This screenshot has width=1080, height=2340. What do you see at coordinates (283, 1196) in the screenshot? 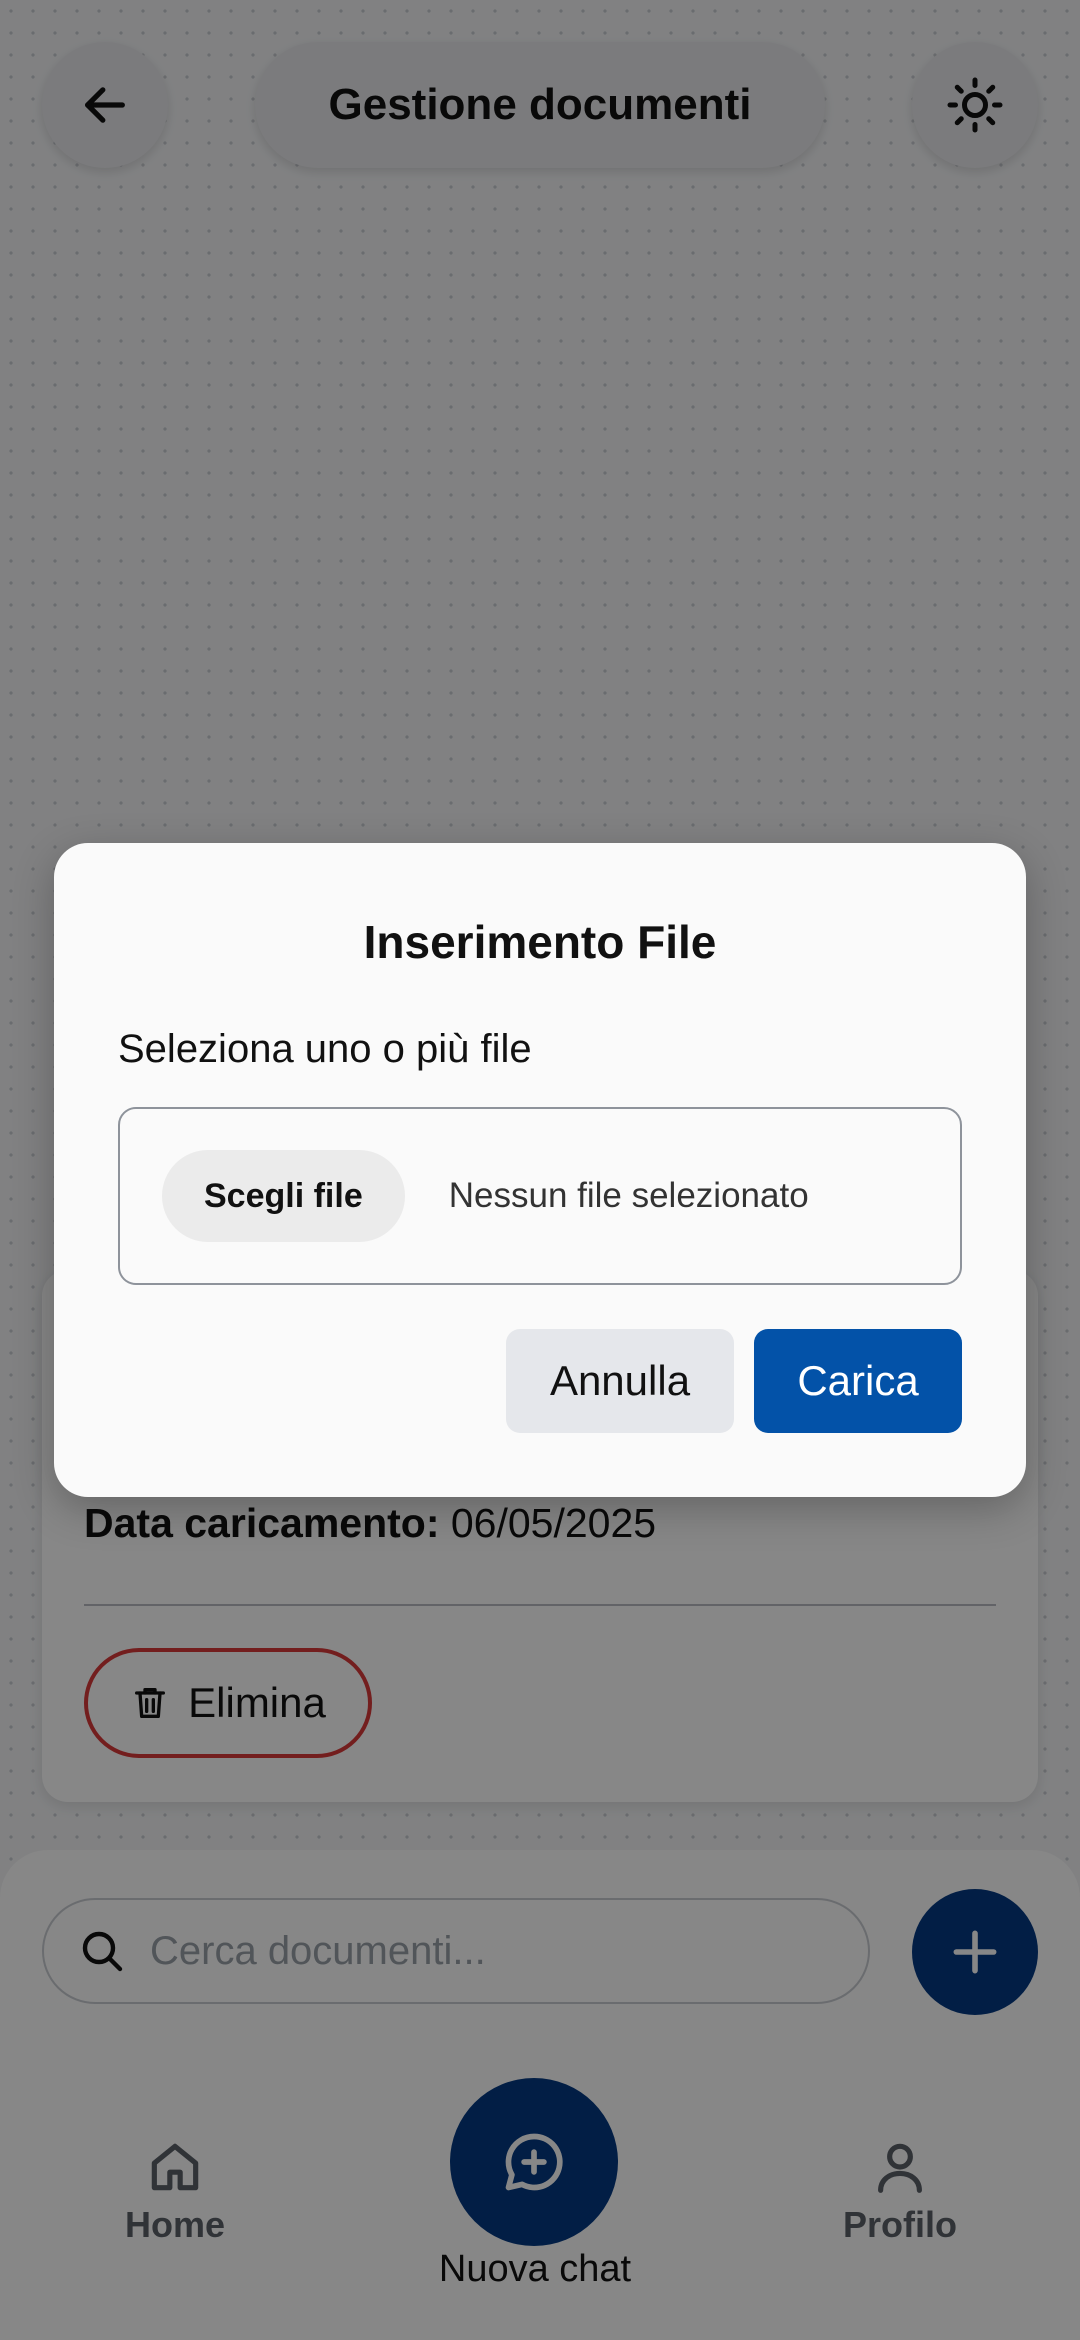
I see `choose-file-button: Scegli file` at bounding box center [283, 1196].